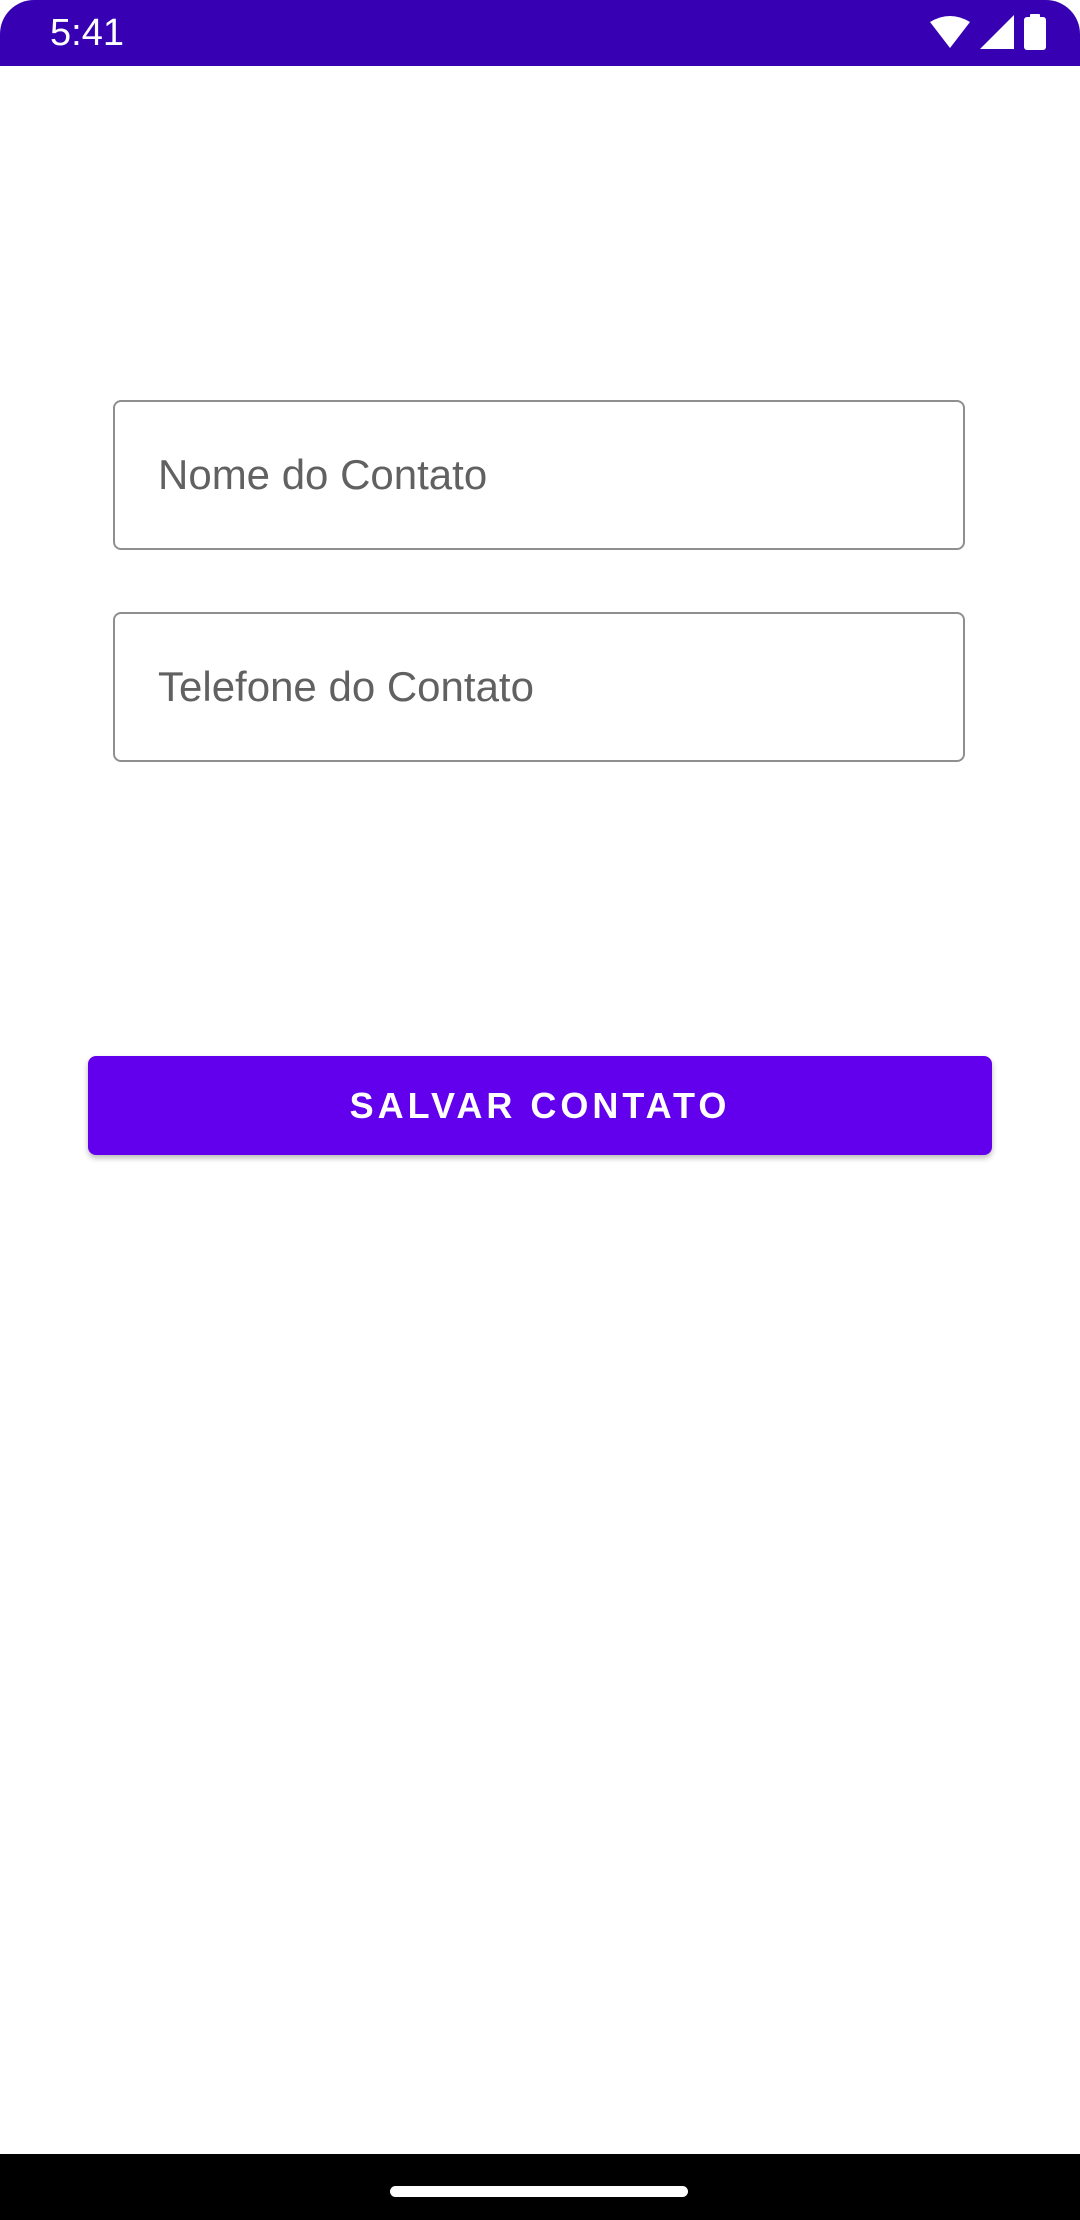 This screenshot has height=2220, width=1080. What do you see at coordinates (997, 32) in the screenshot?
I see `signal-icon` at bounding box center [997, 32].